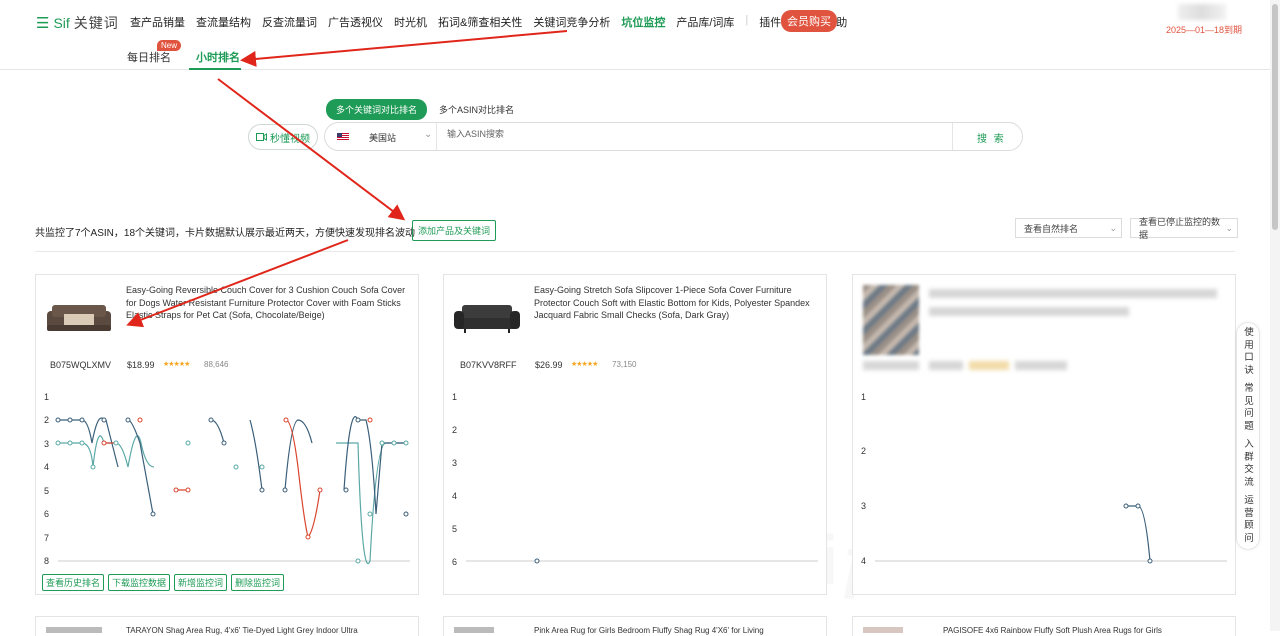 Image resolution: width=1280 pixels, height=636 pixels. I want to click on asin-label: B075WQLXMV, so click(81, 365).